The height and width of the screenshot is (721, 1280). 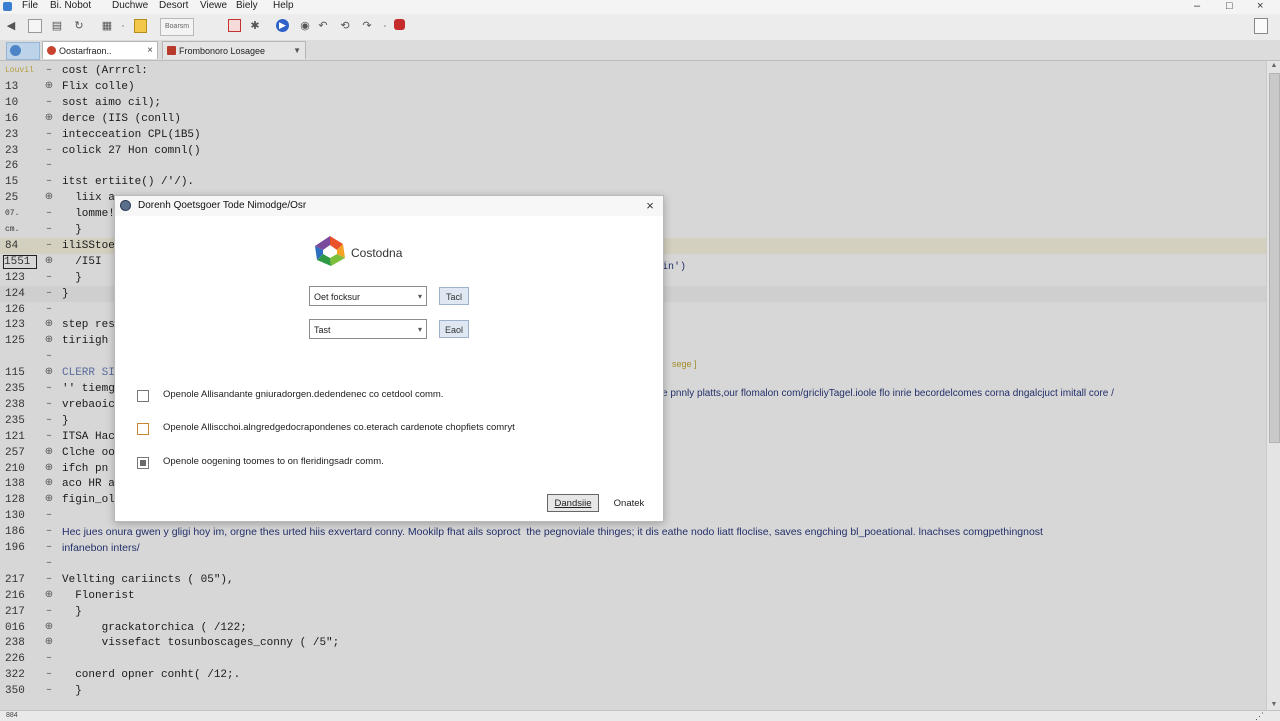 What do you see at coordinates (15, 468) in the screenshot?
I see `line-number: 210` at bounding box center [15, 468].